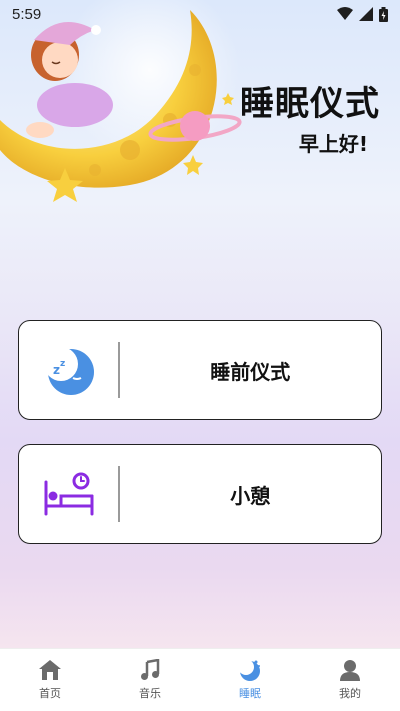  I want to click on card-icon-wrap, so click(68, 494).